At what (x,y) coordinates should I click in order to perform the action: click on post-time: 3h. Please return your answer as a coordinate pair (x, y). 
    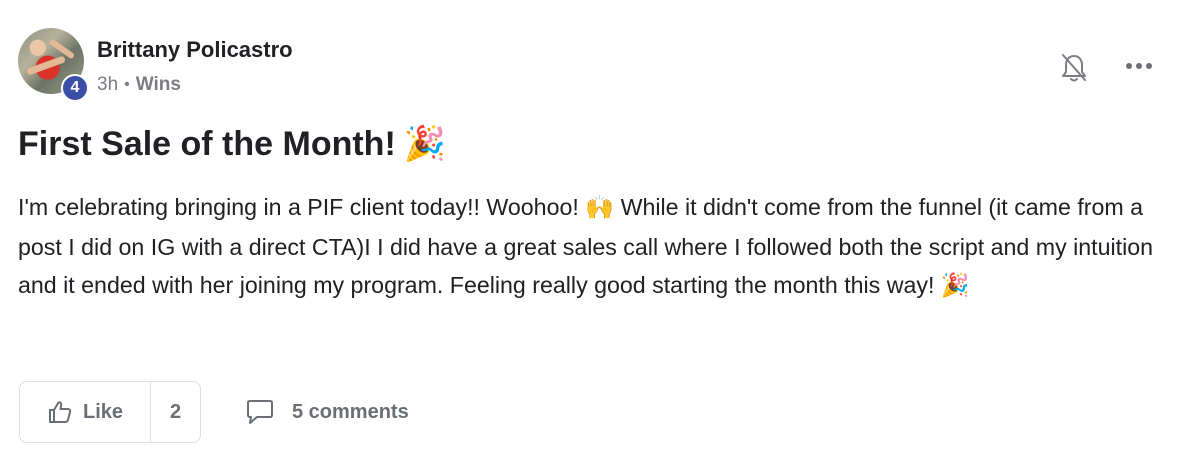
    Looking at the image, I should click on (108, 84).